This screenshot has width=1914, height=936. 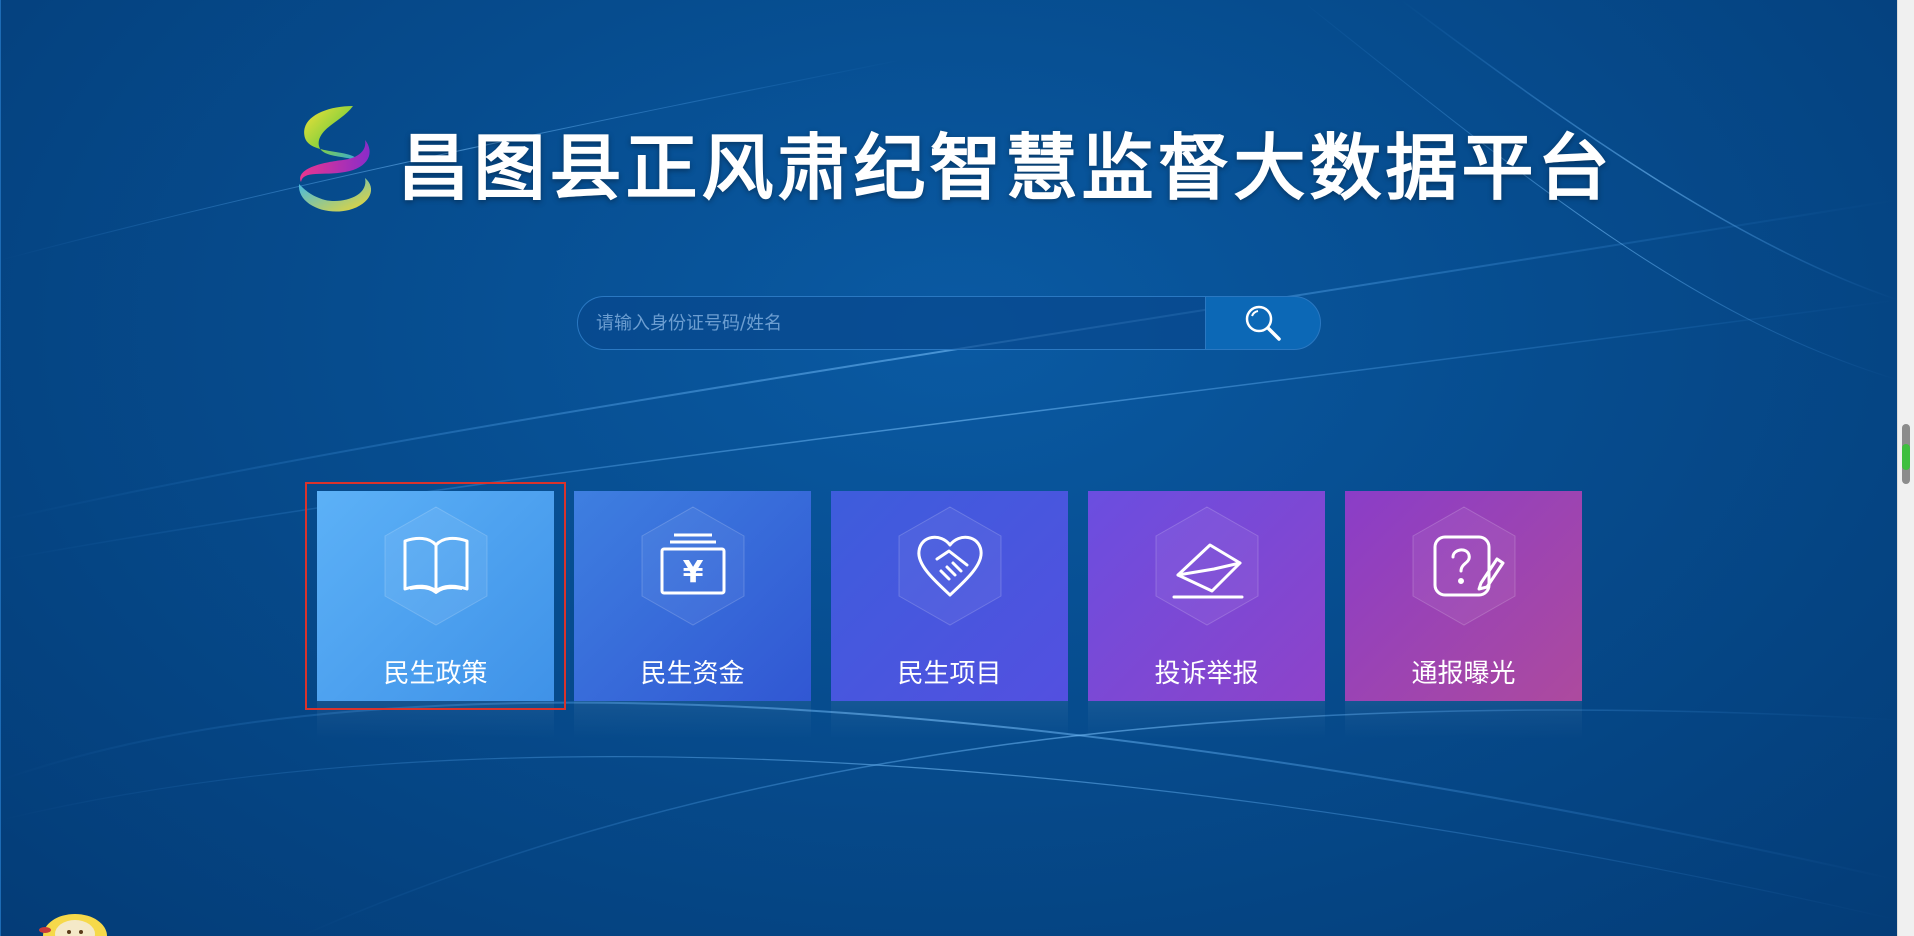 I want to click on search-button, so click(x=1263, y=323).